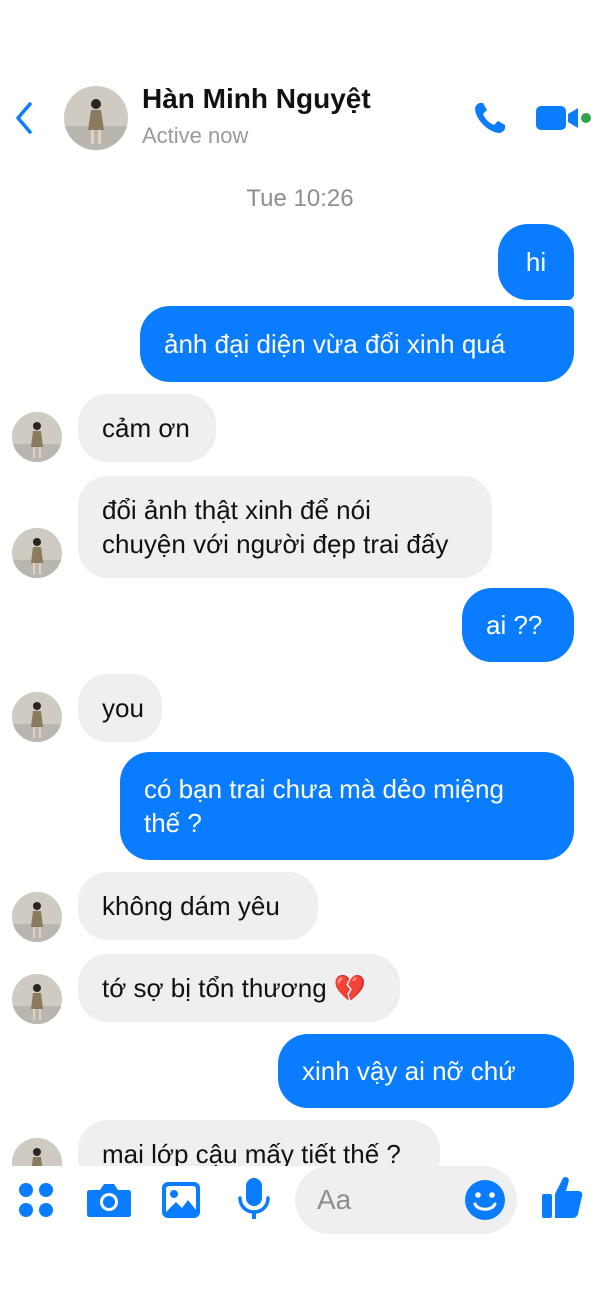 This screenshot has width=600, height=1299. I want to click on message-text: hi, so click(536, 262).